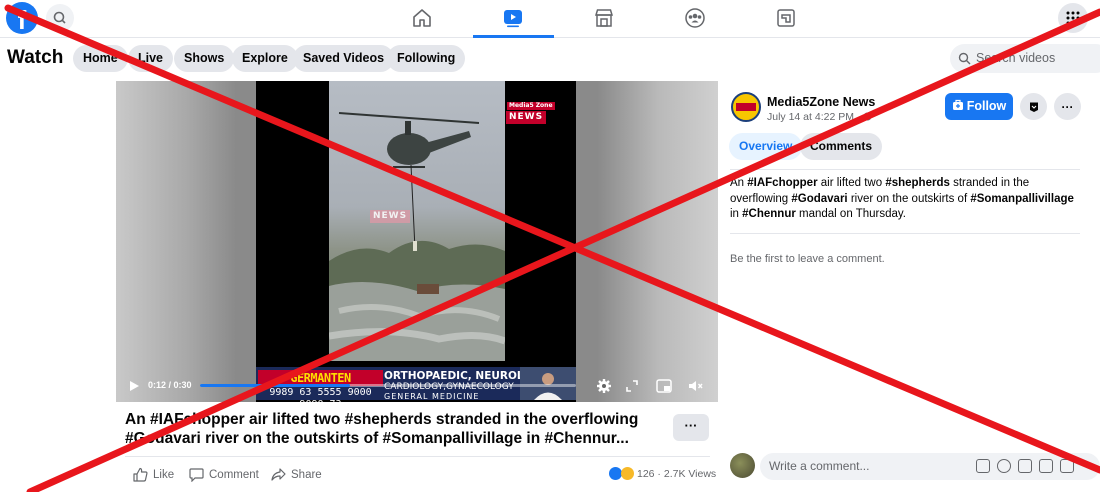 This screenshot has height=492, width=1100. I want to click on grid-menu-icon, so click(1073, 18).